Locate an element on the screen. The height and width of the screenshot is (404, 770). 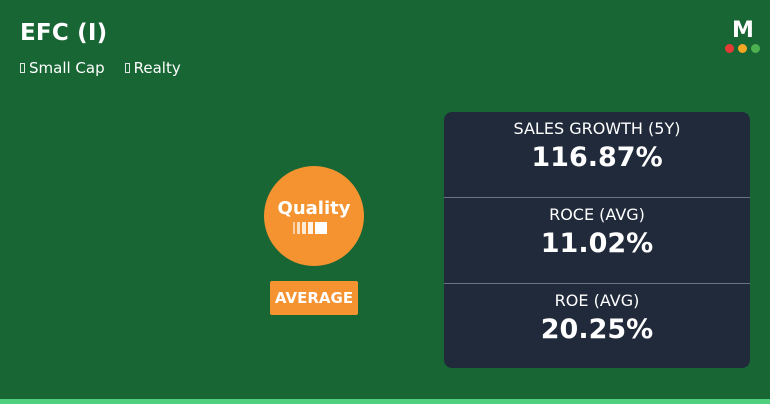
metric-label: ROE (AVG) is located at coordinates (597, 300).